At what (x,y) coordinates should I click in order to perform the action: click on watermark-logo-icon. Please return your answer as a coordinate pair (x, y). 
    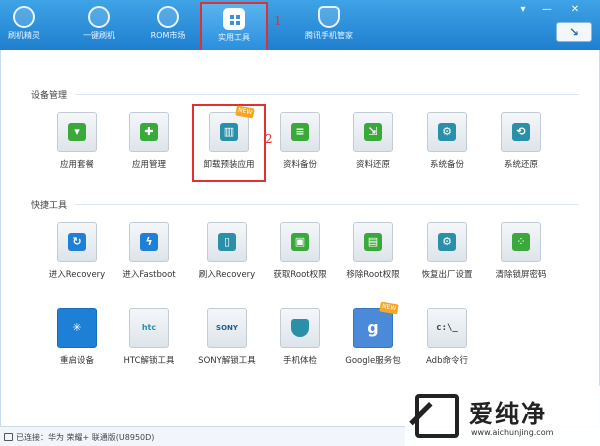
    Looking at the image, I should click on (437, 416).